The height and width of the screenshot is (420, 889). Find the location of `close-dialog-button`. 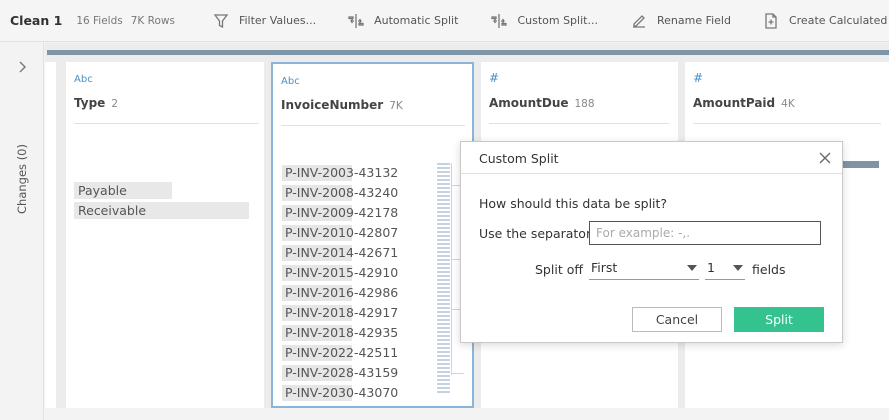

close-dialog-button is located at coordinates (825, 158).